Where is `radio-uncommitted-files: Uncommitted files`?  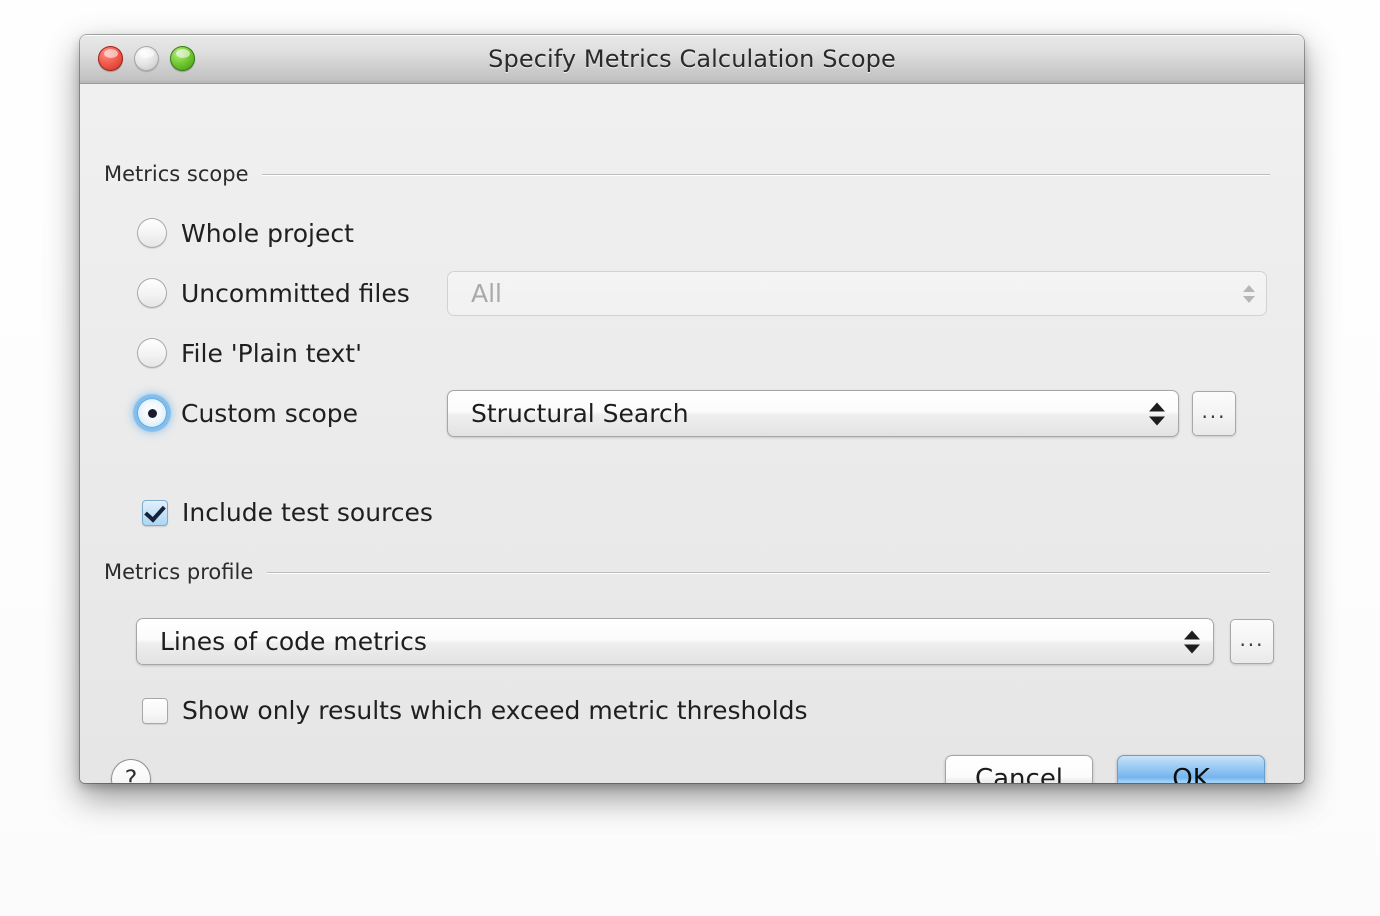 radio-uncommitted-files: Uncommitted files is located at coordinates (273, 293).